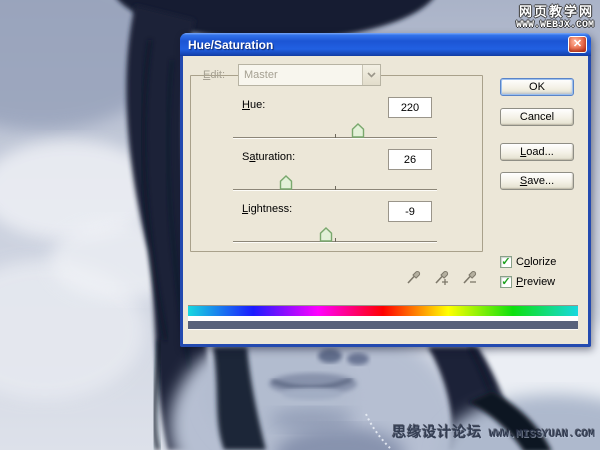 Image resolution: width=600 pixels, height=450 pixels. Describe the element at coordinates (536, 262) in the screenshot. I see `colorize-label: Colorize` at that location.